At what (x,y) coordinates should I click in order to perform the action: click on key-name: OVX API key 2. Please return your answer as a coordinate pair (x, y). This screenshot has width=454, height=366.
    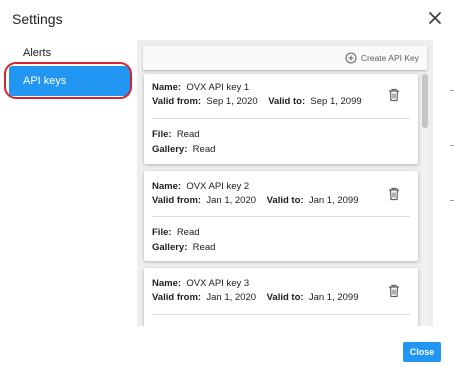
    Looking at the image, I should click on (218, 186).